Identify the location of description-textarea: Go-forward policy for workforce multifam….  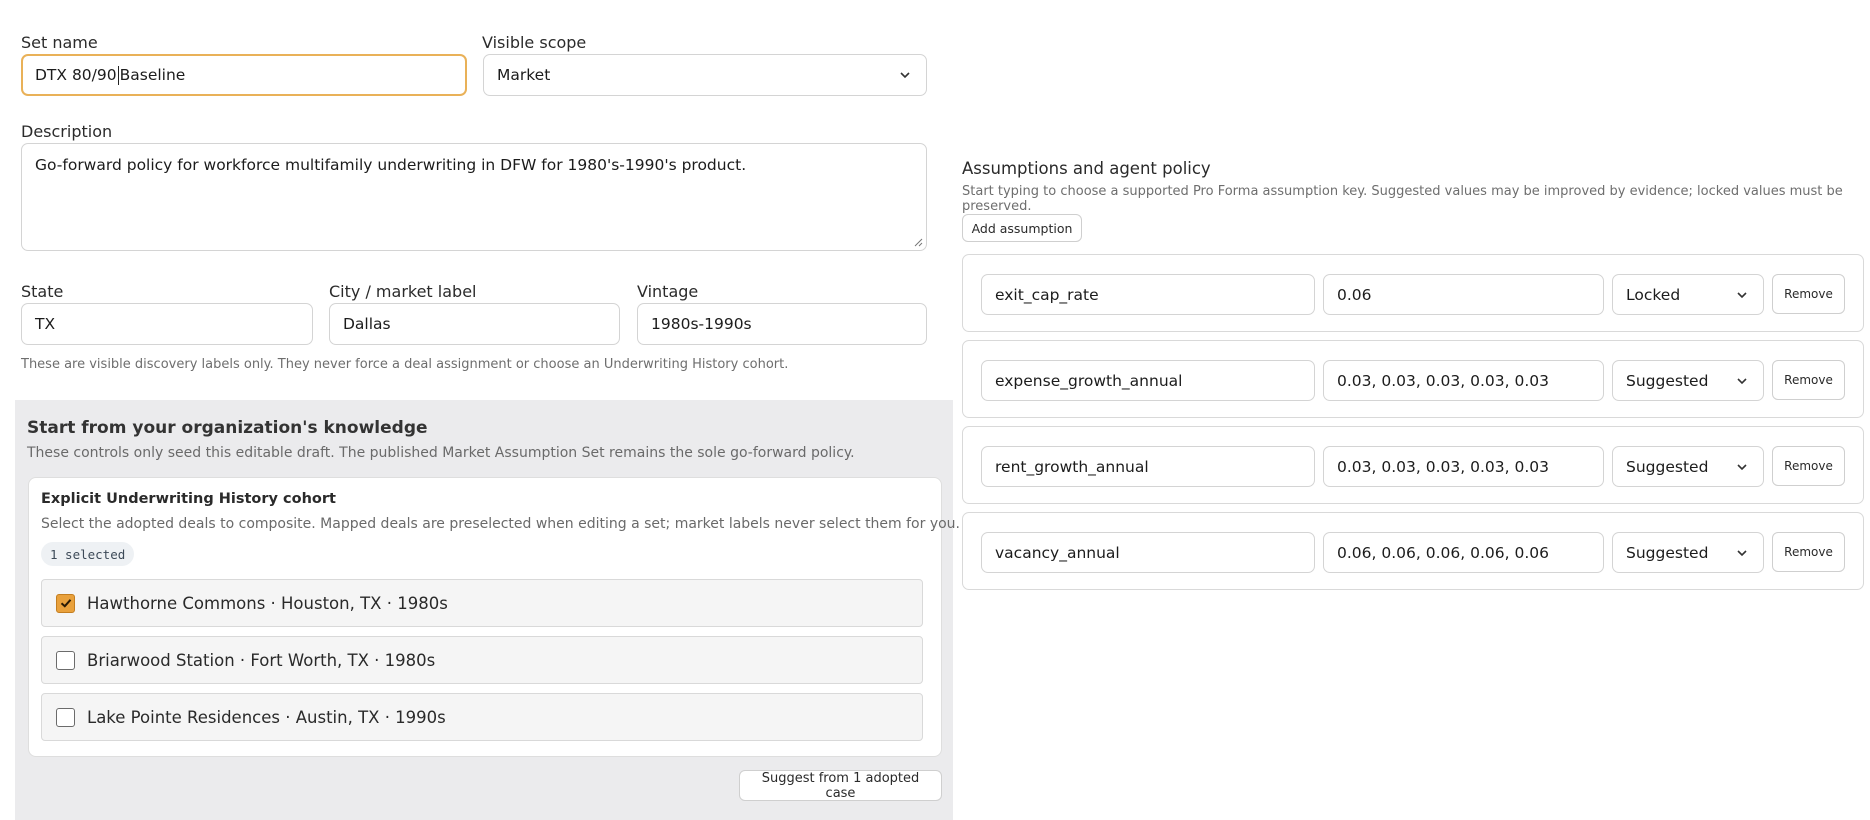
(474, 197).